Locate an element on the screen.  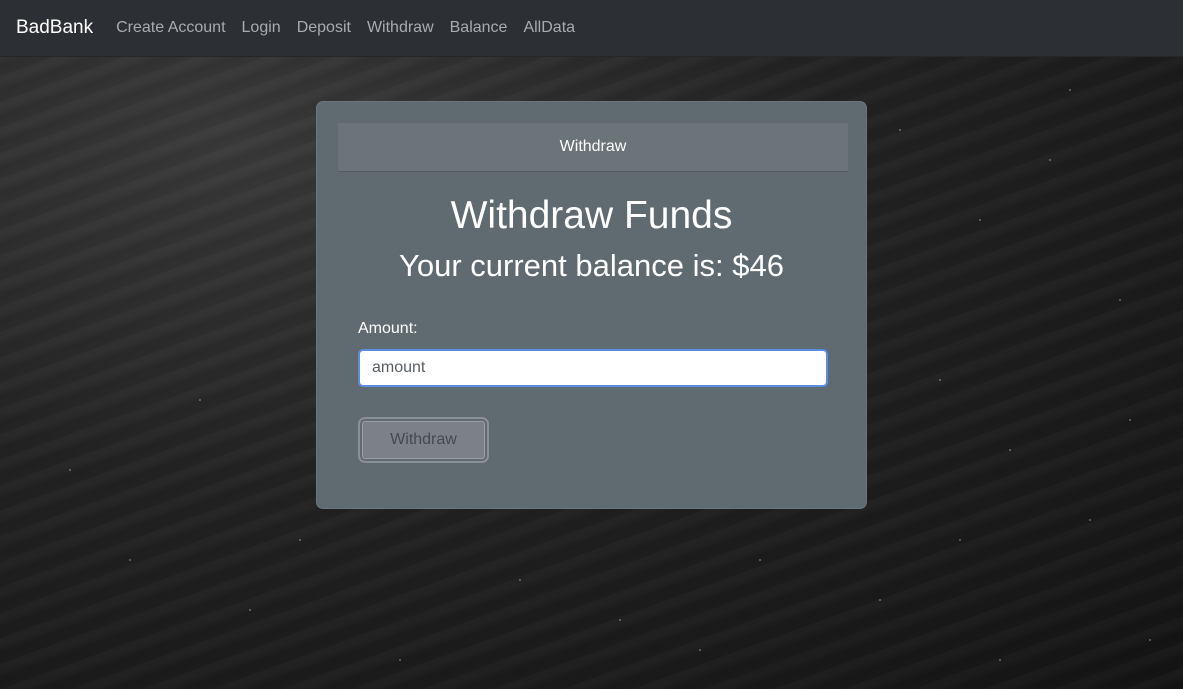
nav-link-withdraw: Withdraw is located at coordinates (400, 28).